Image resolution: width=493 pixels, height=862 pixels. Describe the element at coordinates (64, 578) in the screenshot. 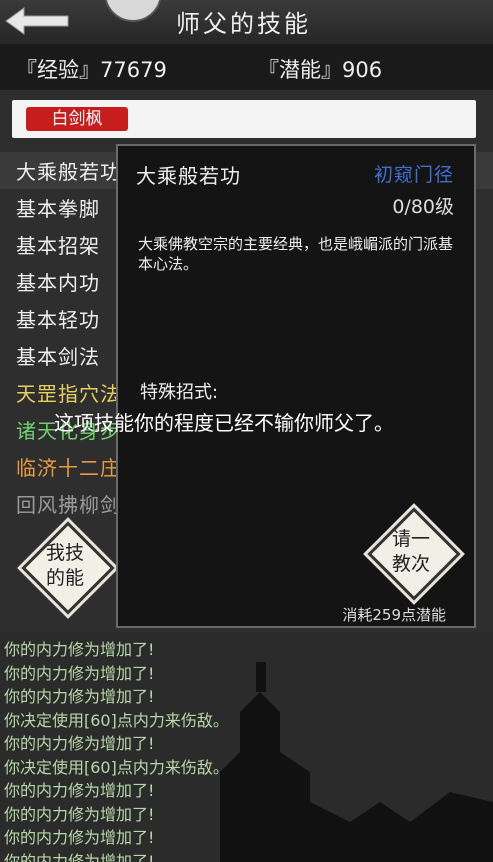

I see `my-skills-label-line2: 的能` at that location.